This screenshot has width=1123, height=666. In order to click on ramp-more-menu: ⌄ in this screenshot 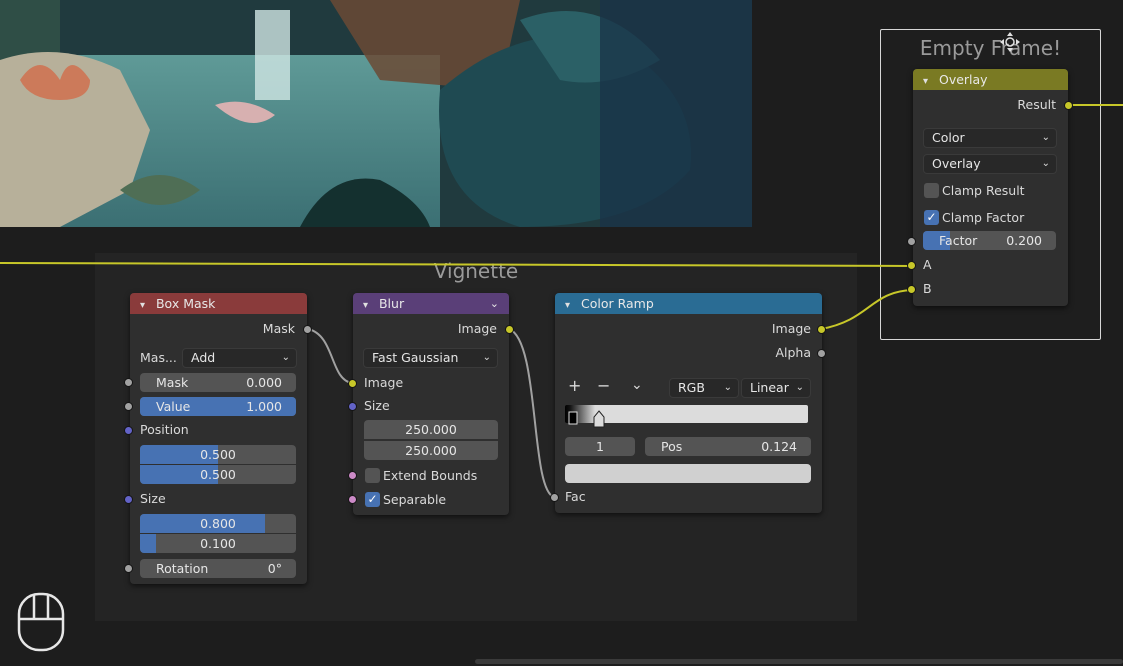, I will do `click(638, 385)`.